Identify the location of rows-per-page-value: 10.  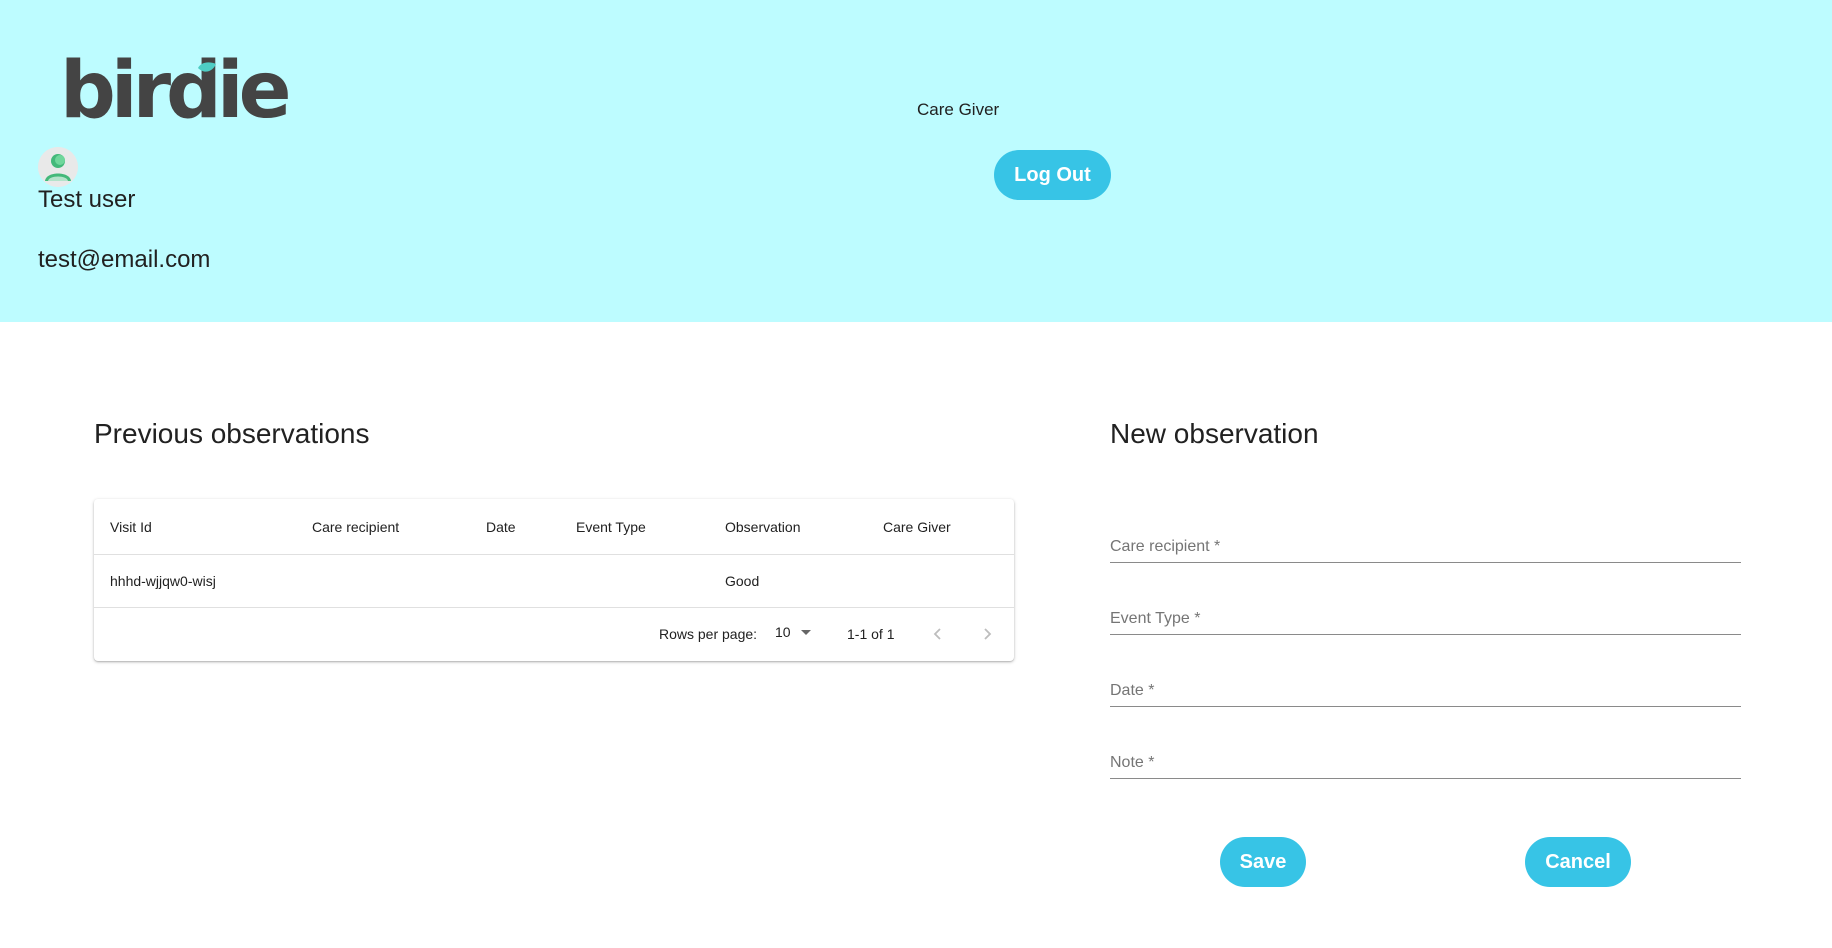
(783, 632).